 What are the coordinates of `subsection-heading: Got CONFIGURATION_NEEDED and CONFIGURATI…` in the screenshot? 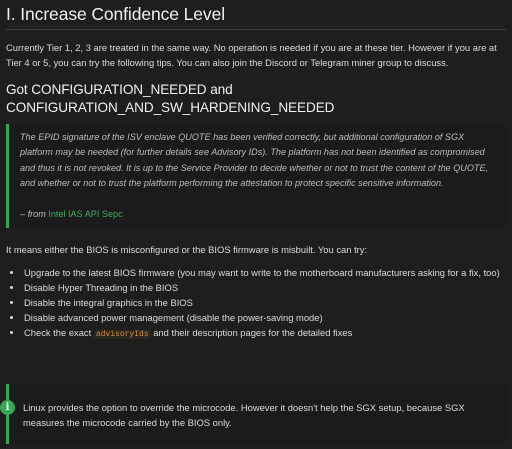 It's located at (256, 98).